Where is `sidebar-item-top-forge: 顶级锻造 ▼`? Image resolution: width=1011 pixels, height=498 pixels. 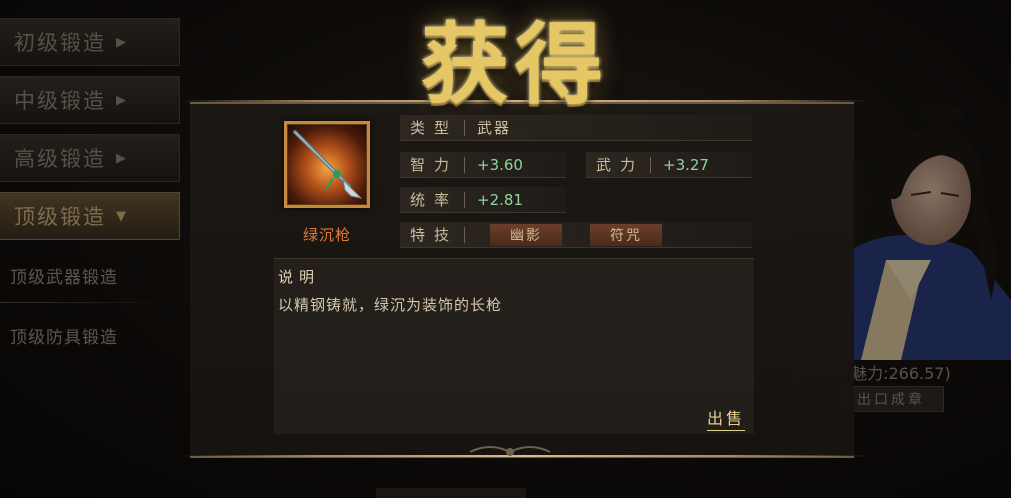
sidebar-item-top-forge: 顶级锻造 ▼ is located at coordinates (90, 216).